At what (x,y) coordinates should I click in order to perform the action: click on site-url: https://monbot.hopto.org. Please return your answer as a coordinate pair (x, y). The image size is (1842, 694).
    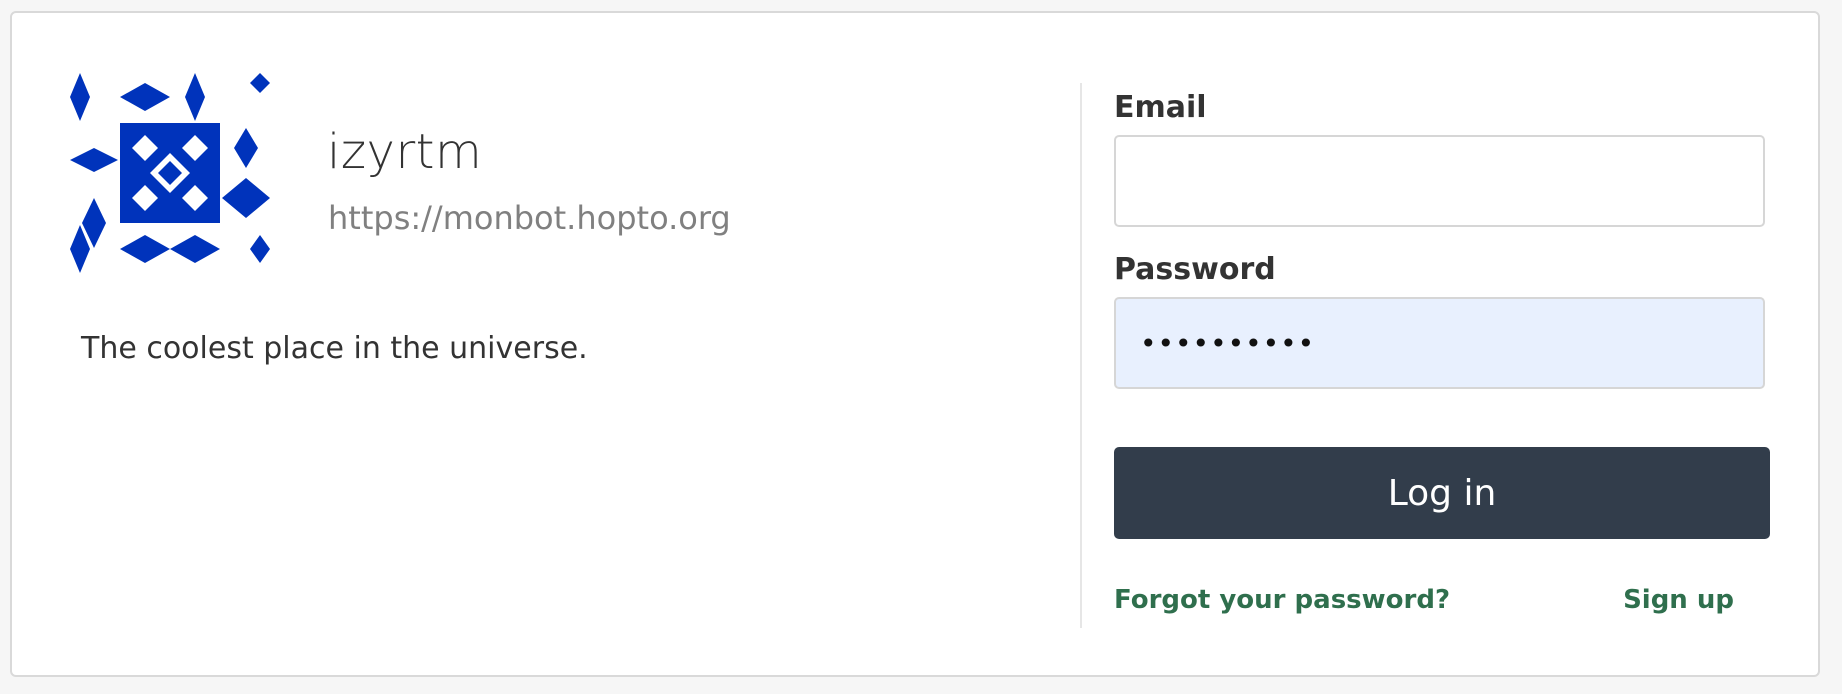
    Looking at the image, I should click on (529, 218).